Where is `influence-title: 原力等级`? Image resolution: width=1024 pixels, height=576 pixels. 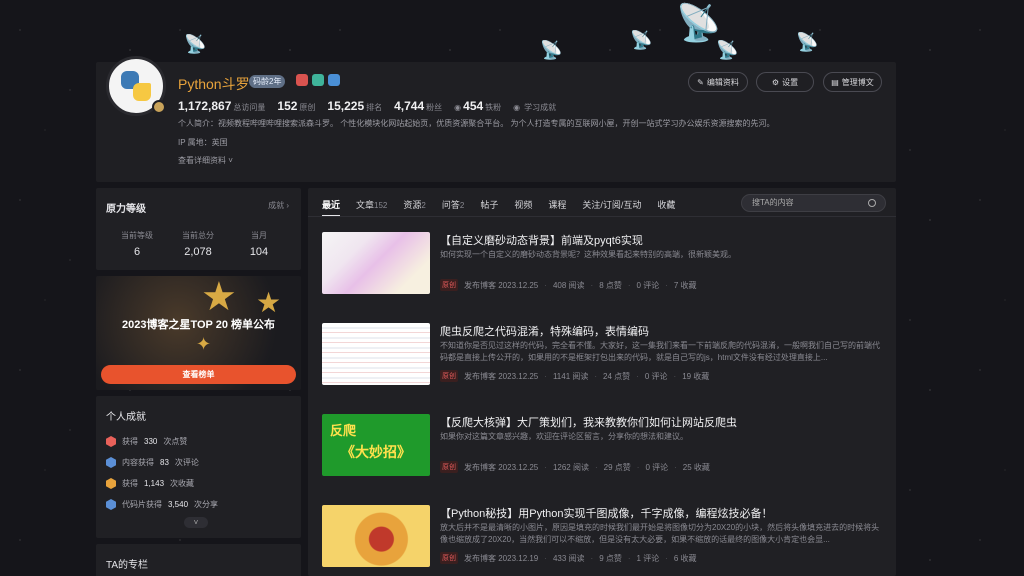 influence-title: 原力等级 is located at coordinates (126, 209).